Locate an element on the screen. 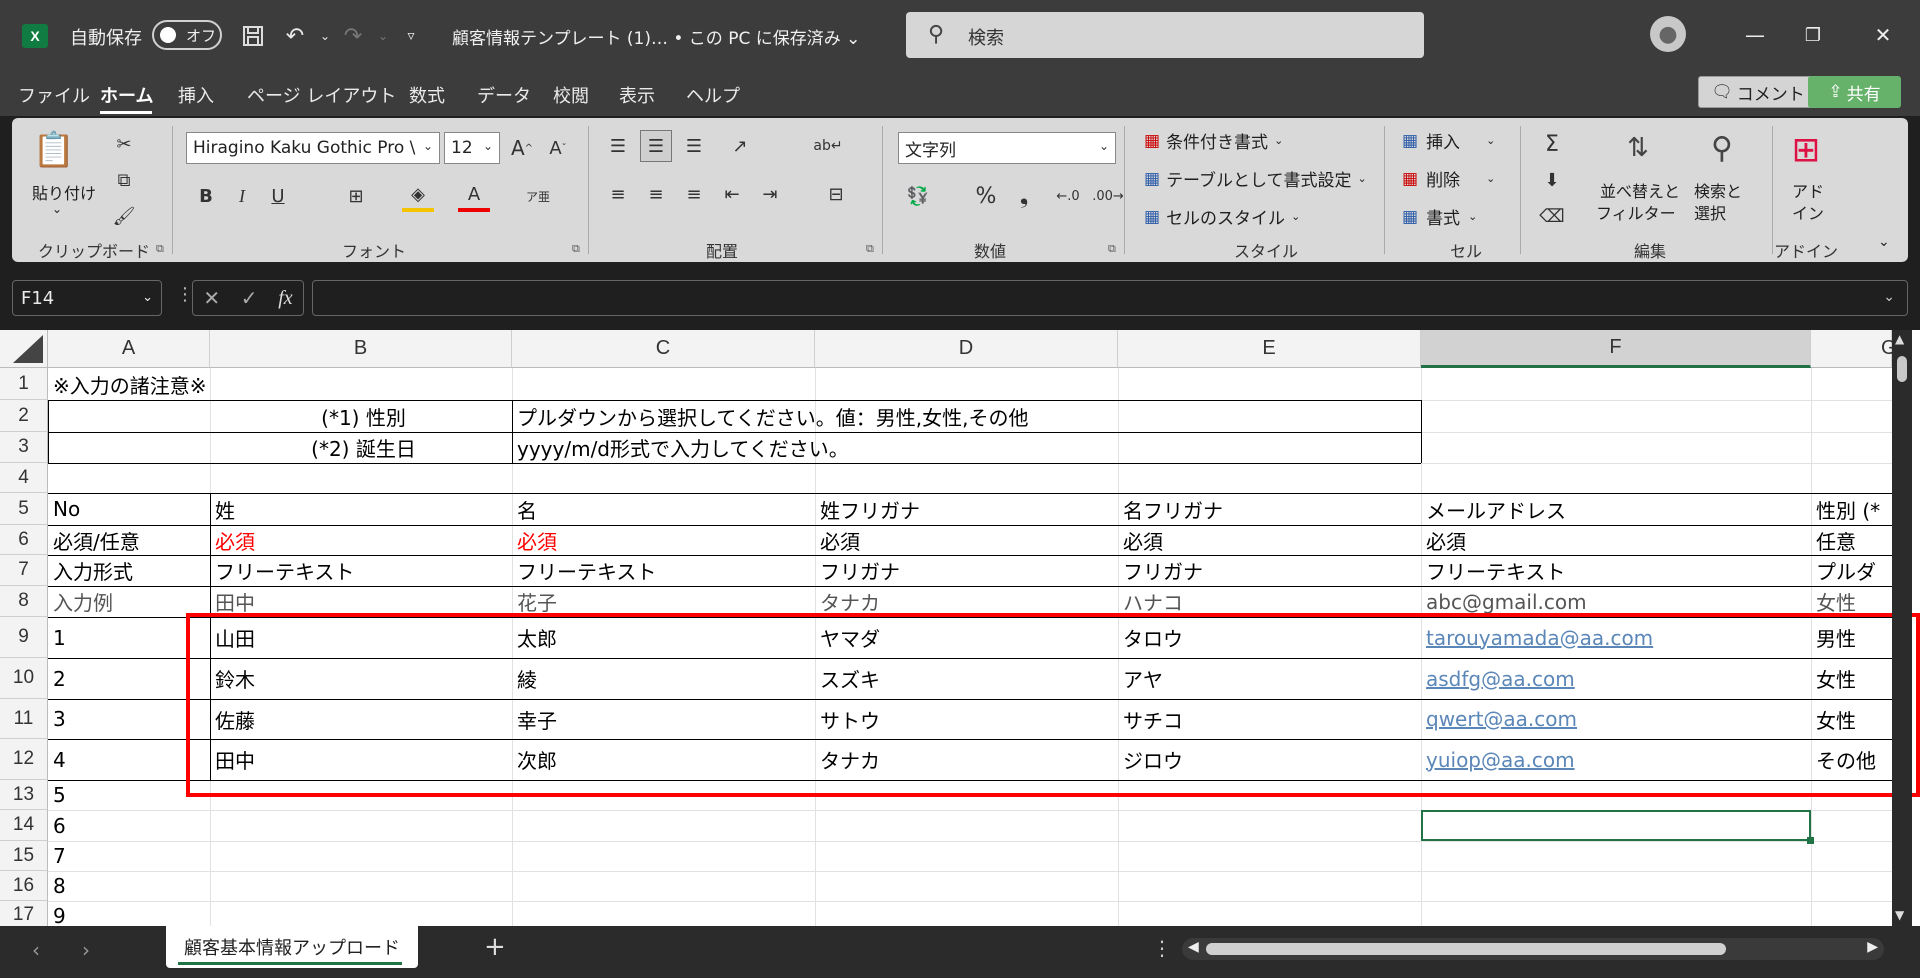 Image resolution: width=1920 pixels, height=978 pixels. row-header-9: 9 is located at coordinates (24, 637).